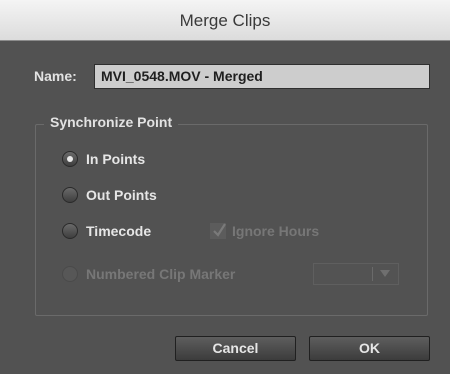 The image size is (450, 374). What do you see at coordinates (369, 348) in the screenshot?
I see `ok-button: OK` at bounding box center [369, 348].